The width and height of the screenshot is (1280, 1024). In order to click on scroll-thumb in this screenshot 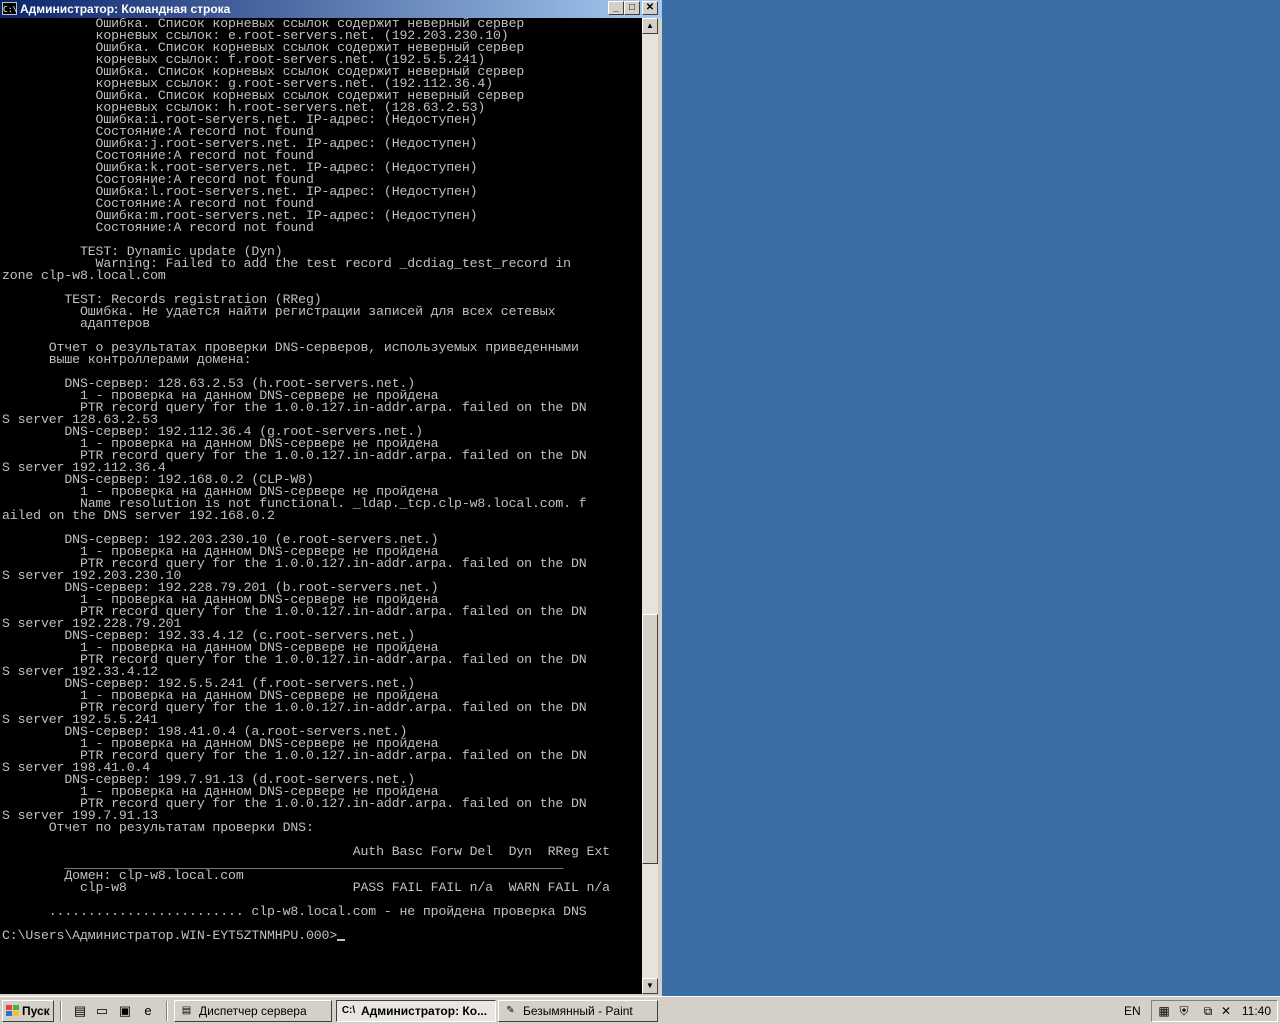, I will do `click(650, 739)`.